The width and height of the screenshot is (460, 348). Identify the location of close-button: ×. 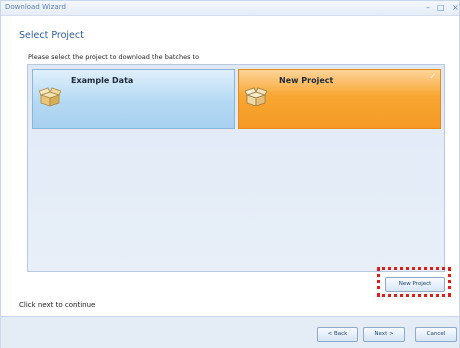
(455, 7).